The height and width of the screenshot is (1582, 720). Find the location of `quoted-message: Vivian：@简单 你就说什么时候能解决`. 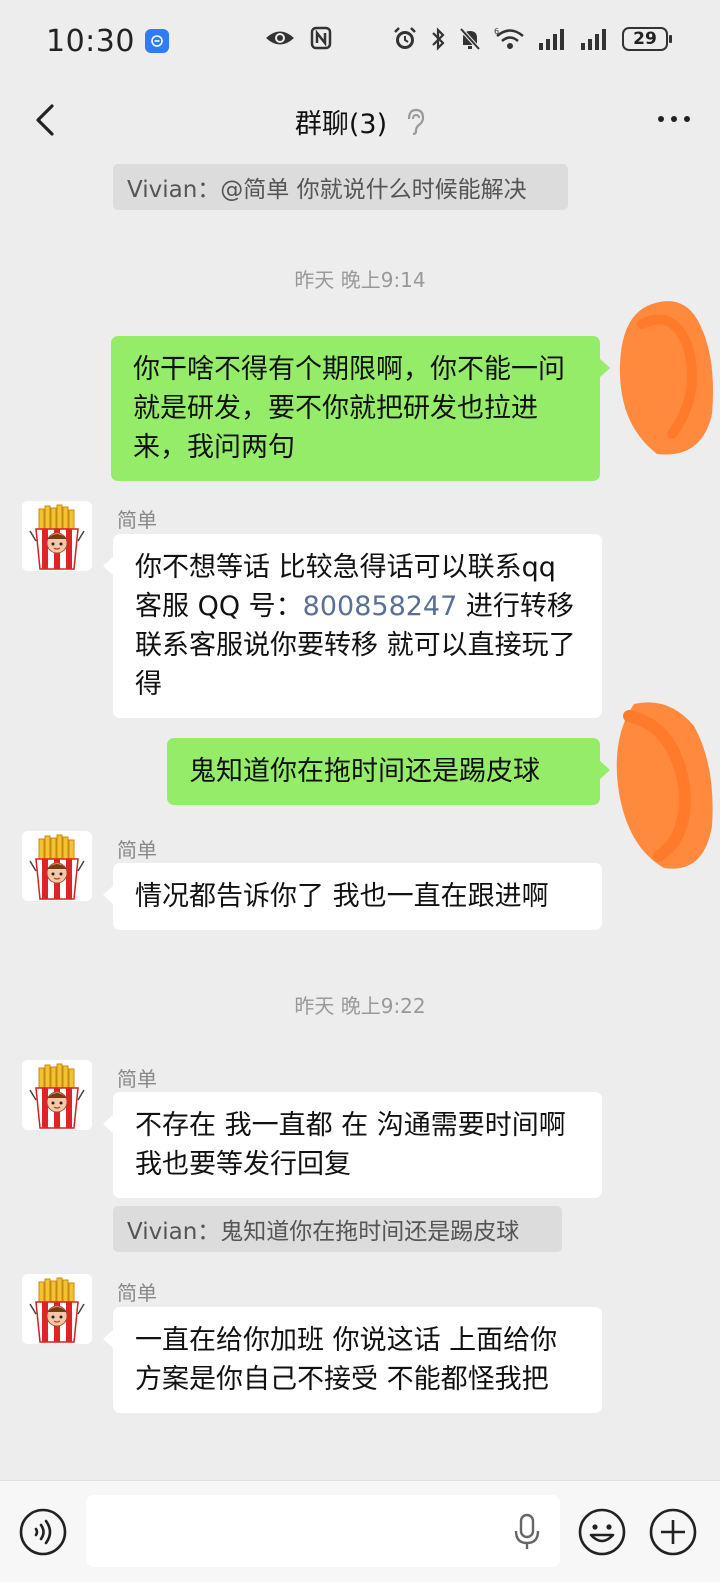

quoted-message: Vivian：@简单 你就说什么时候能解决 is located at coordinates (340, 187).